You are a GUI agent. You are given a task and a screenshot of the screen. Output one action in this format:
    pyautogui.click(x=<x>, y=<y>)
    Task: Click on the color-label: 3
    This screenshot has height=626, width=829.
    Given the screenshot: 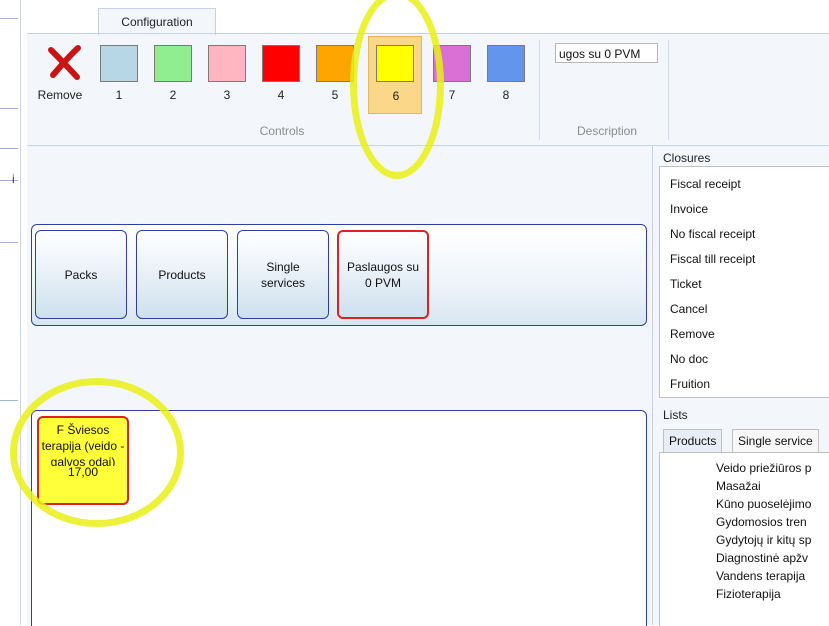 What is the action you would take?
    pyautogui.click(x=227, y=95)
    